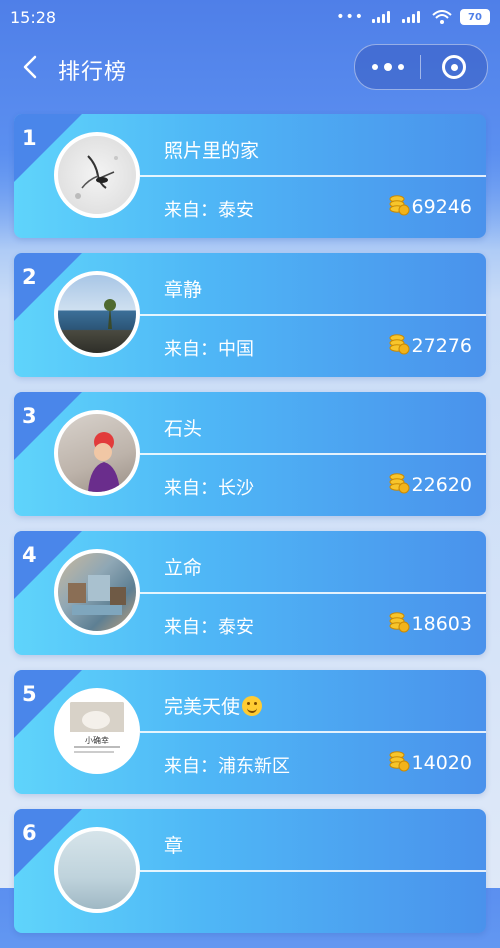  Describe the element at coordinates (383, 17) in the screenshot. I see `signal-icon` at that location.